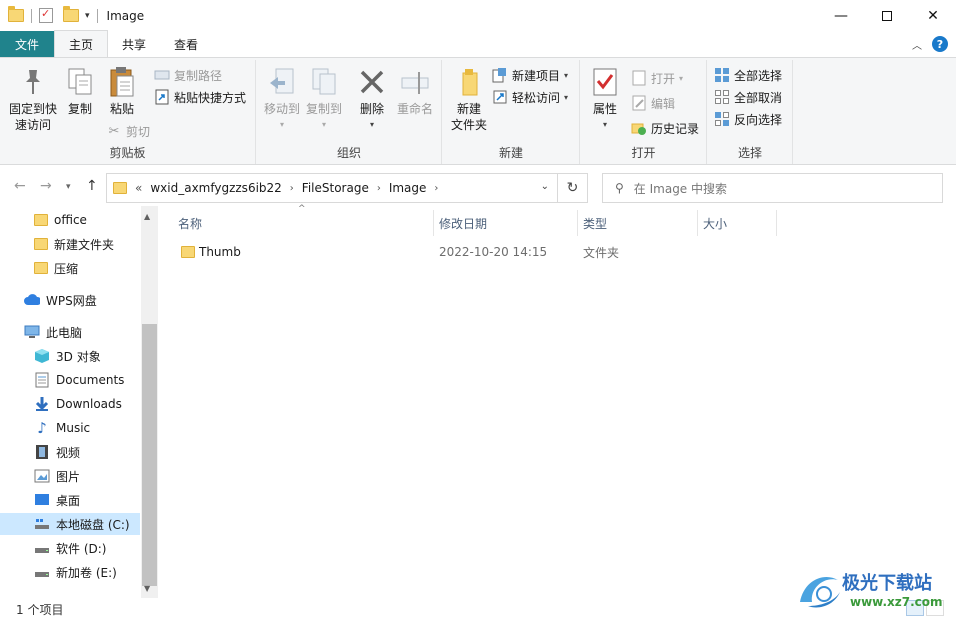  What do you see at coordinates (414, 109) in the screenshot?
I see `rename-label: 重命名` at bounding box center [414, 109].